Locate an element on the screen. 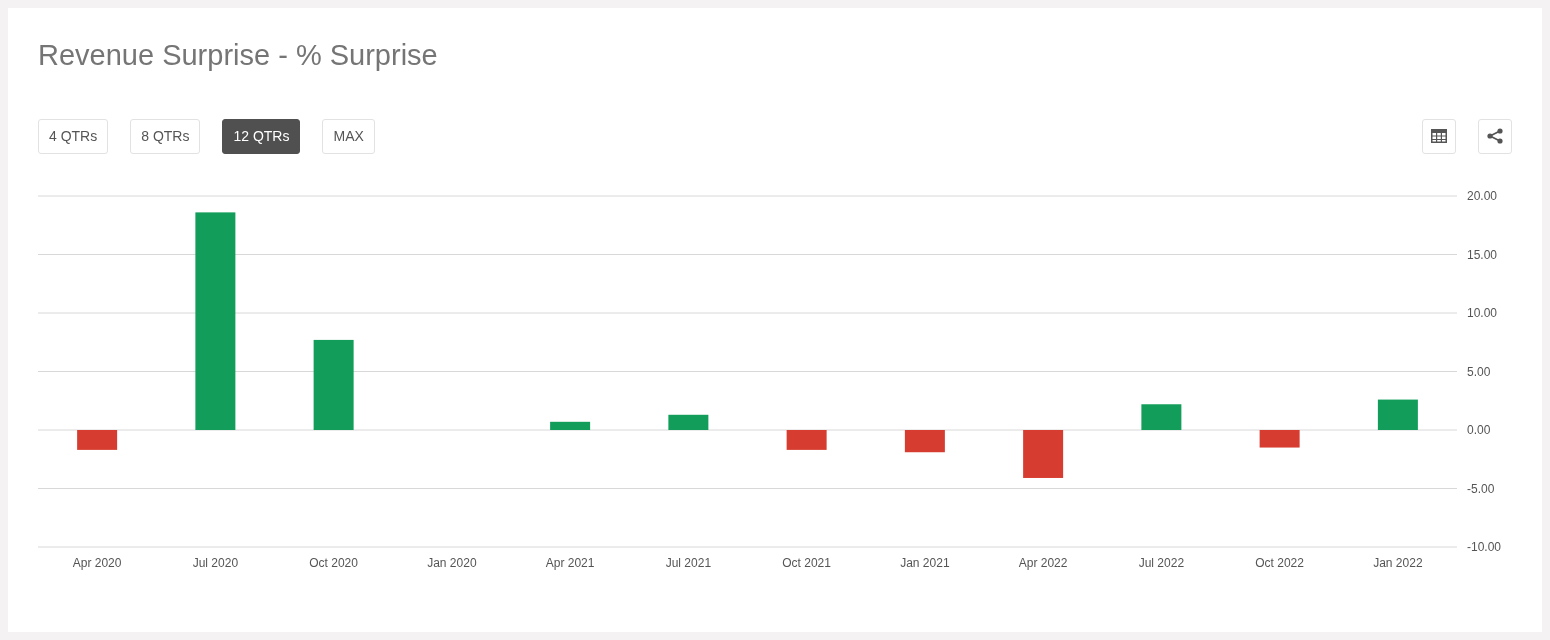 This screenshot has height=640, width=1550. table-icon is located at coordinates (1439, 136).